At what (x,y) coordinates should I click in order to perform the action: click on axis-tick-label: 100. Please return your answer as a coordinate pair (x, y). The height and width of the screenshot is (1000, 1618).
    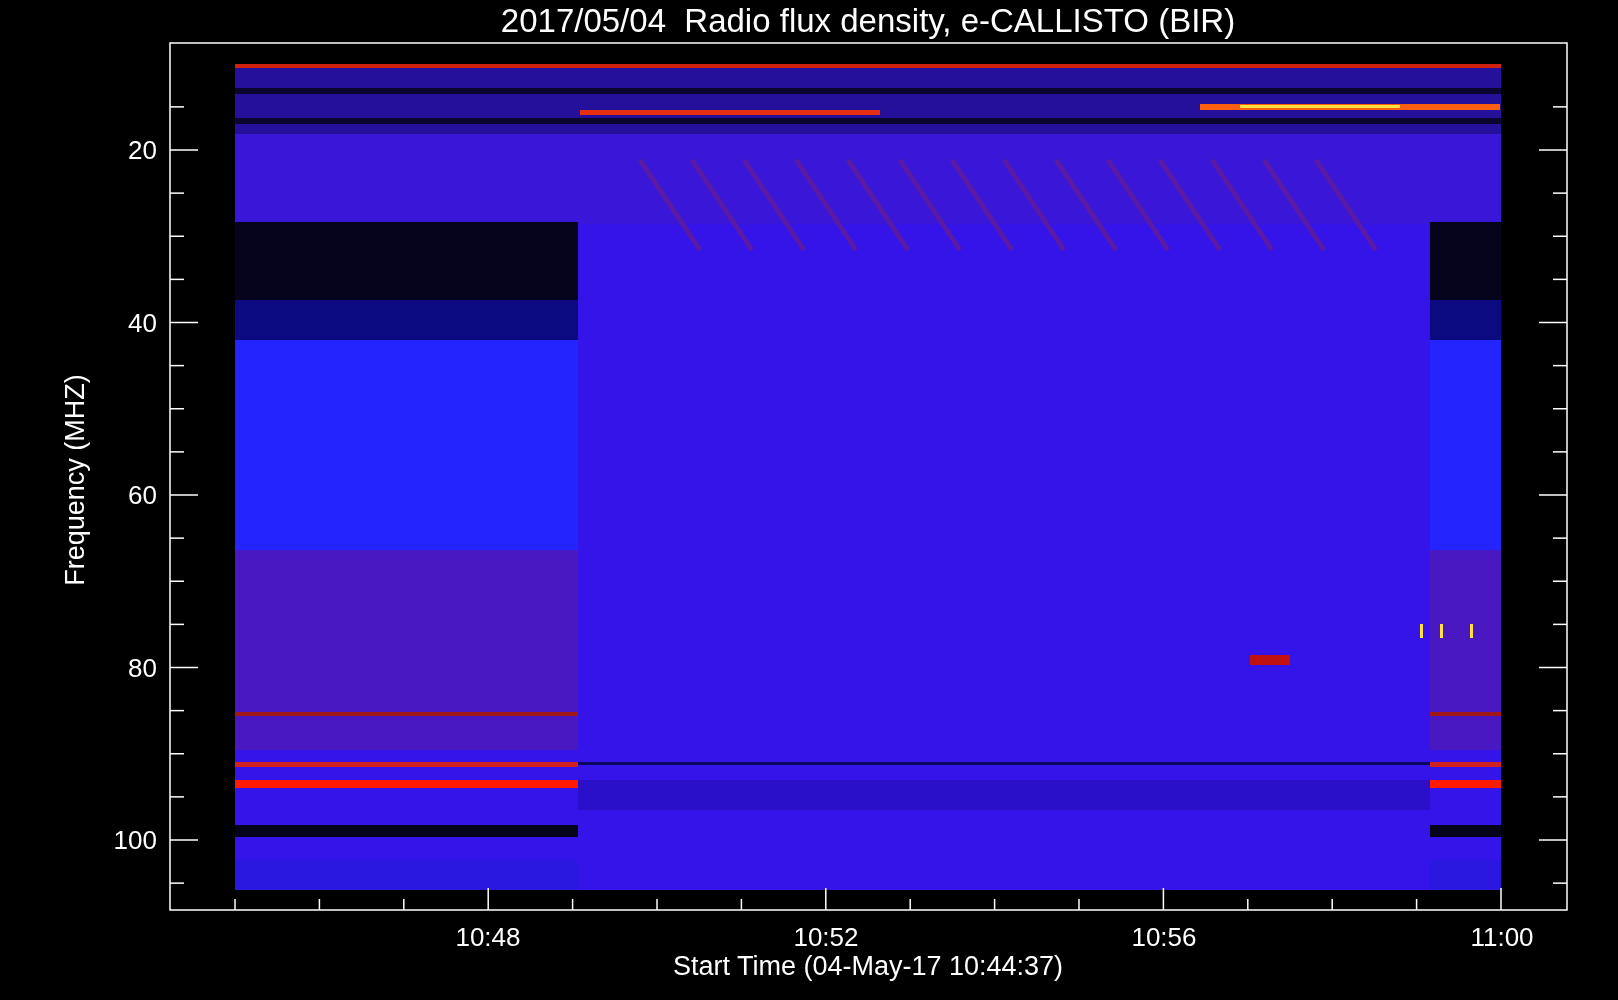
    Looking at the image, I should click on (135, 840).